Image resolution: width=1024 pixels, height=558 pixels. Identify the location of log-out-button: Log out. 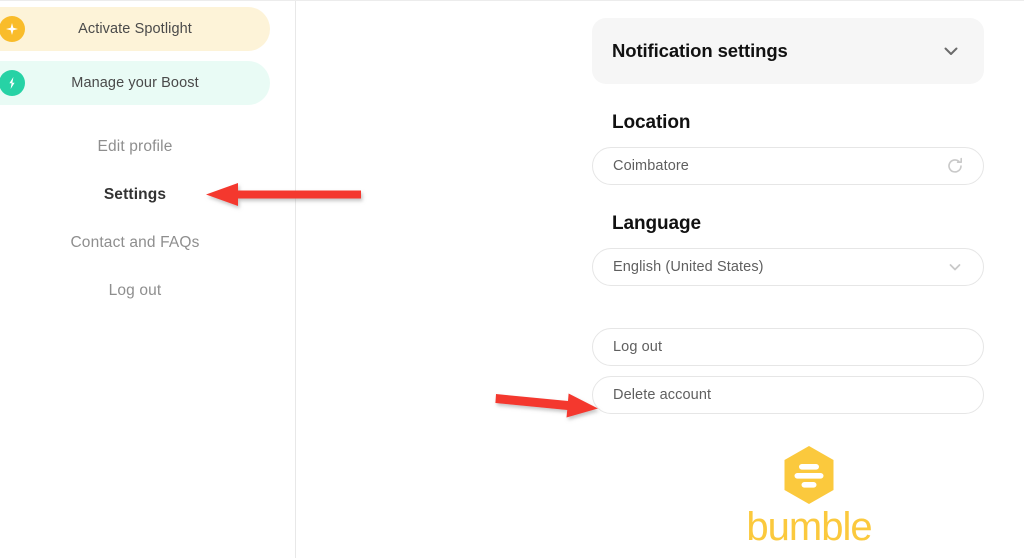
(788, 347).